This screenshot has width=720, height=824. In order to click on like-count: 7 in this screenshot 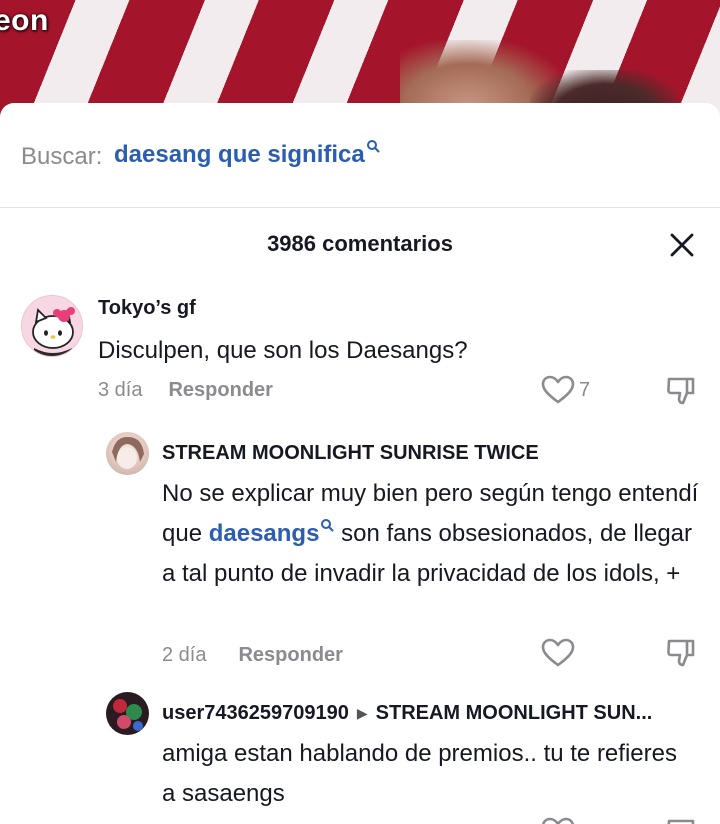, I will do `click(585, 390)`.